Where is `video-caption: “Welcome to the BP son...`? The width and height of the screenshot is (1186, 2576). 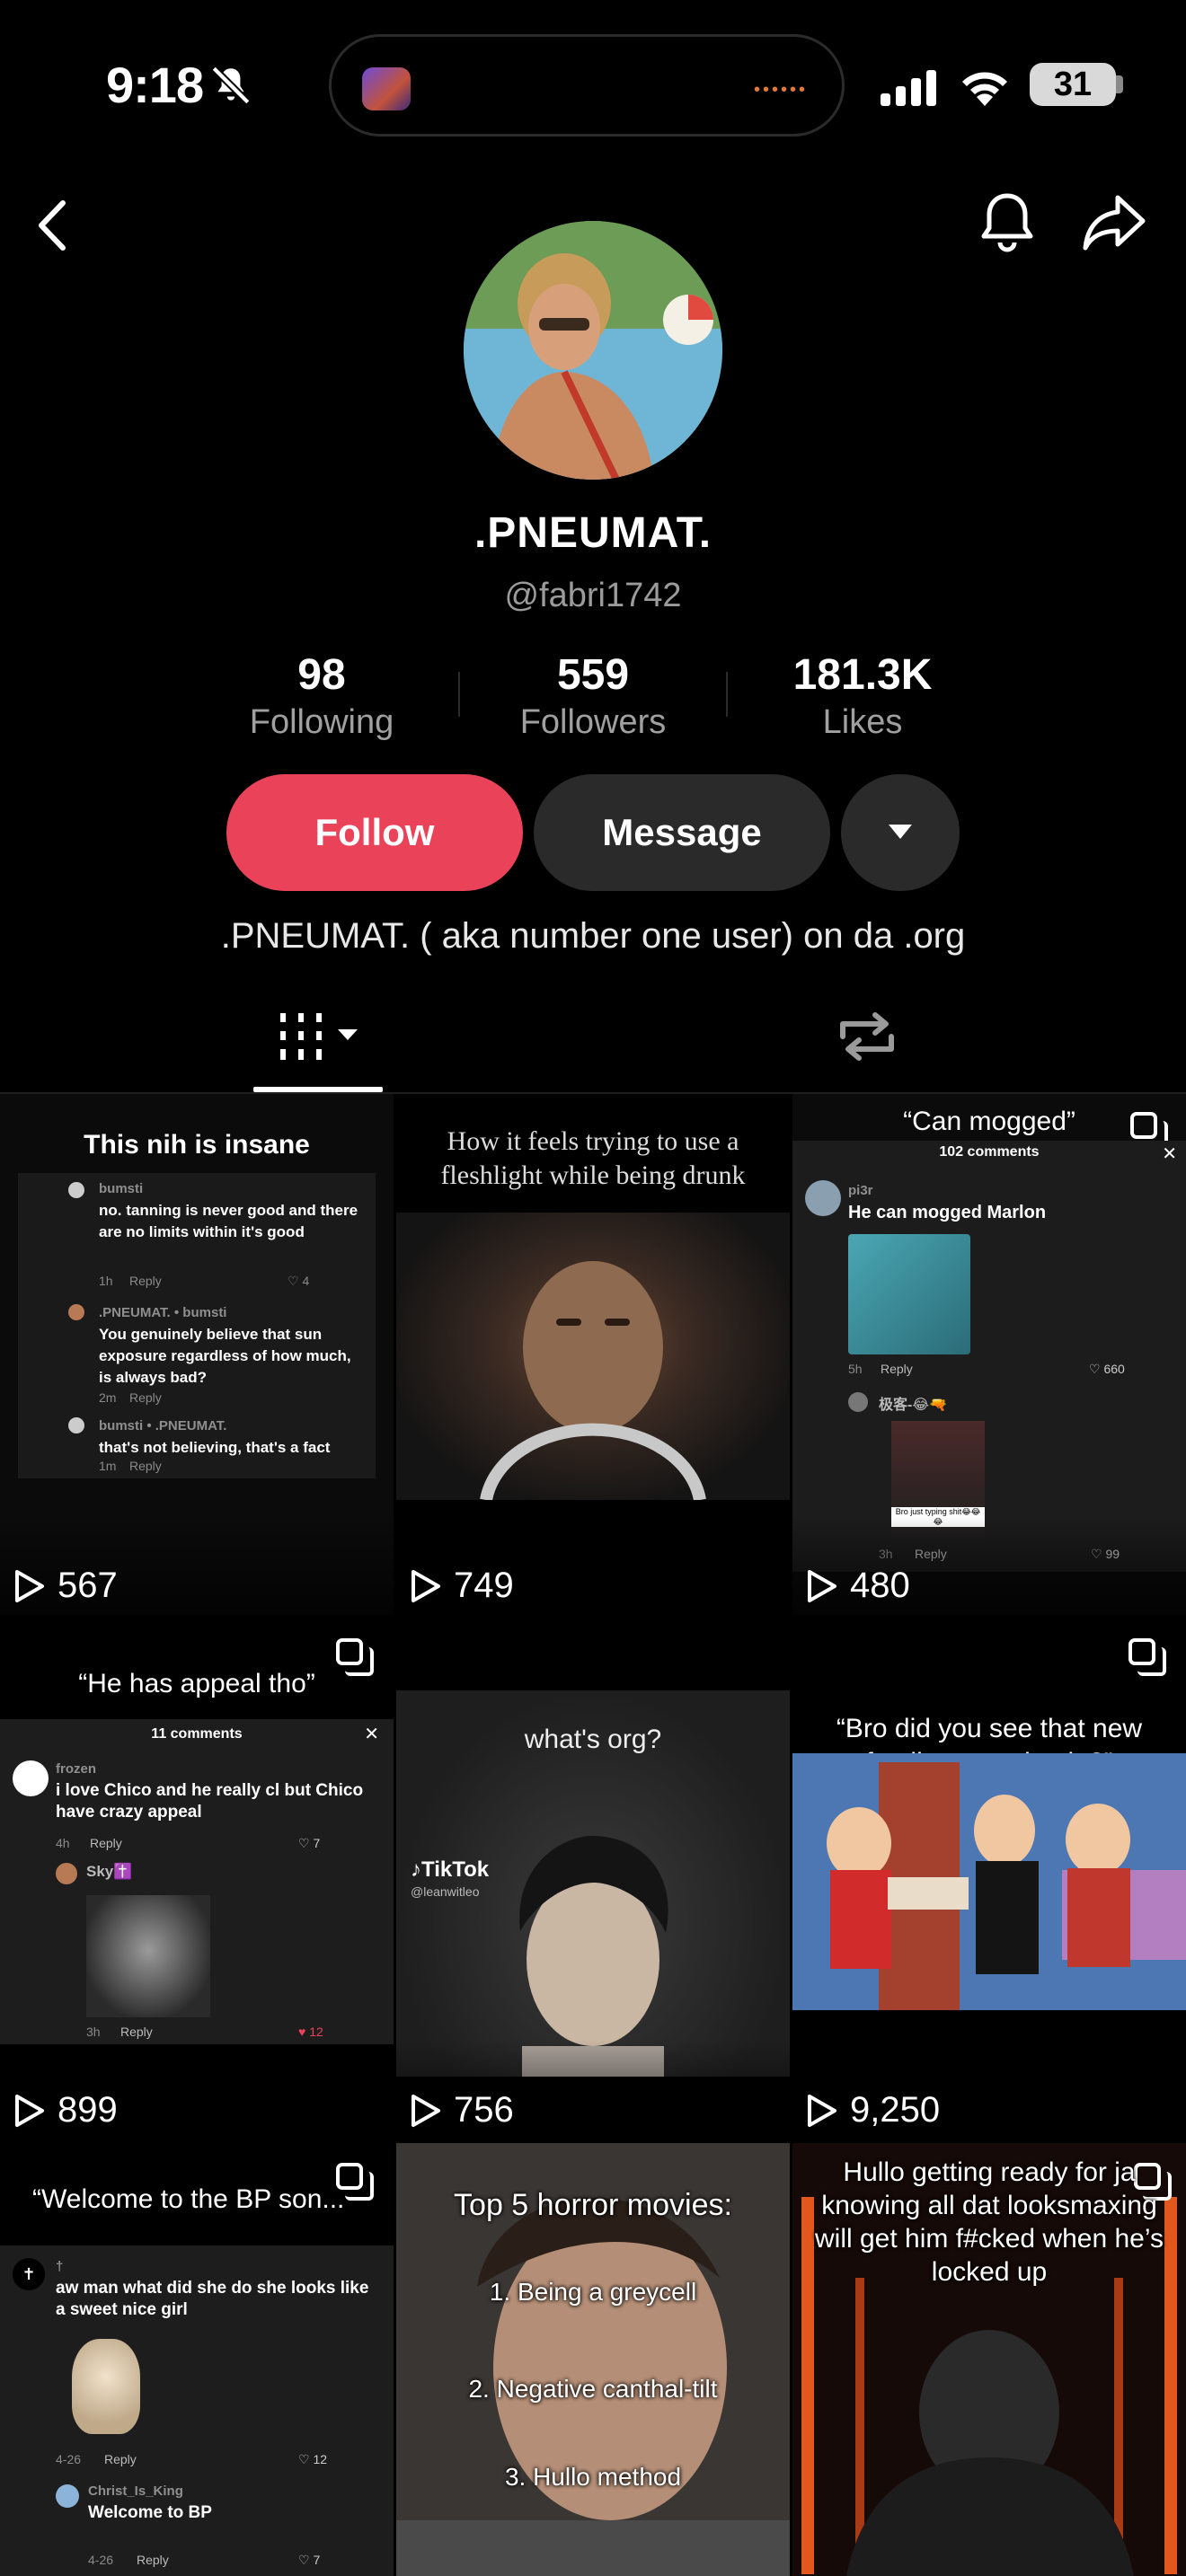 video-caption: “Welcome to the BP son... is located at coordinates (188, 2199).